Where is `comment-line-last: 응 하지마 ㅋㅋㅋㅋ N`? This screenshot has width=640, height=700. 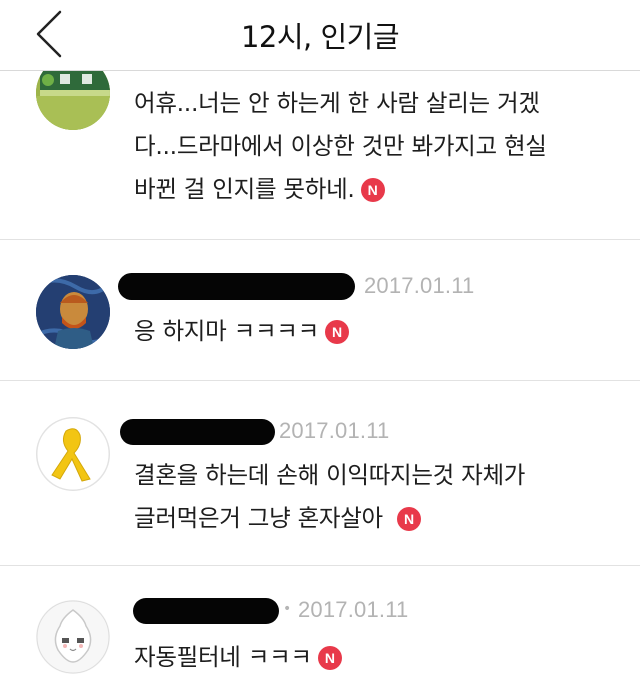 comment-line-last: 응 하지마 ㅋㅋㅋㅋ N is located at coordinates (241, 331).